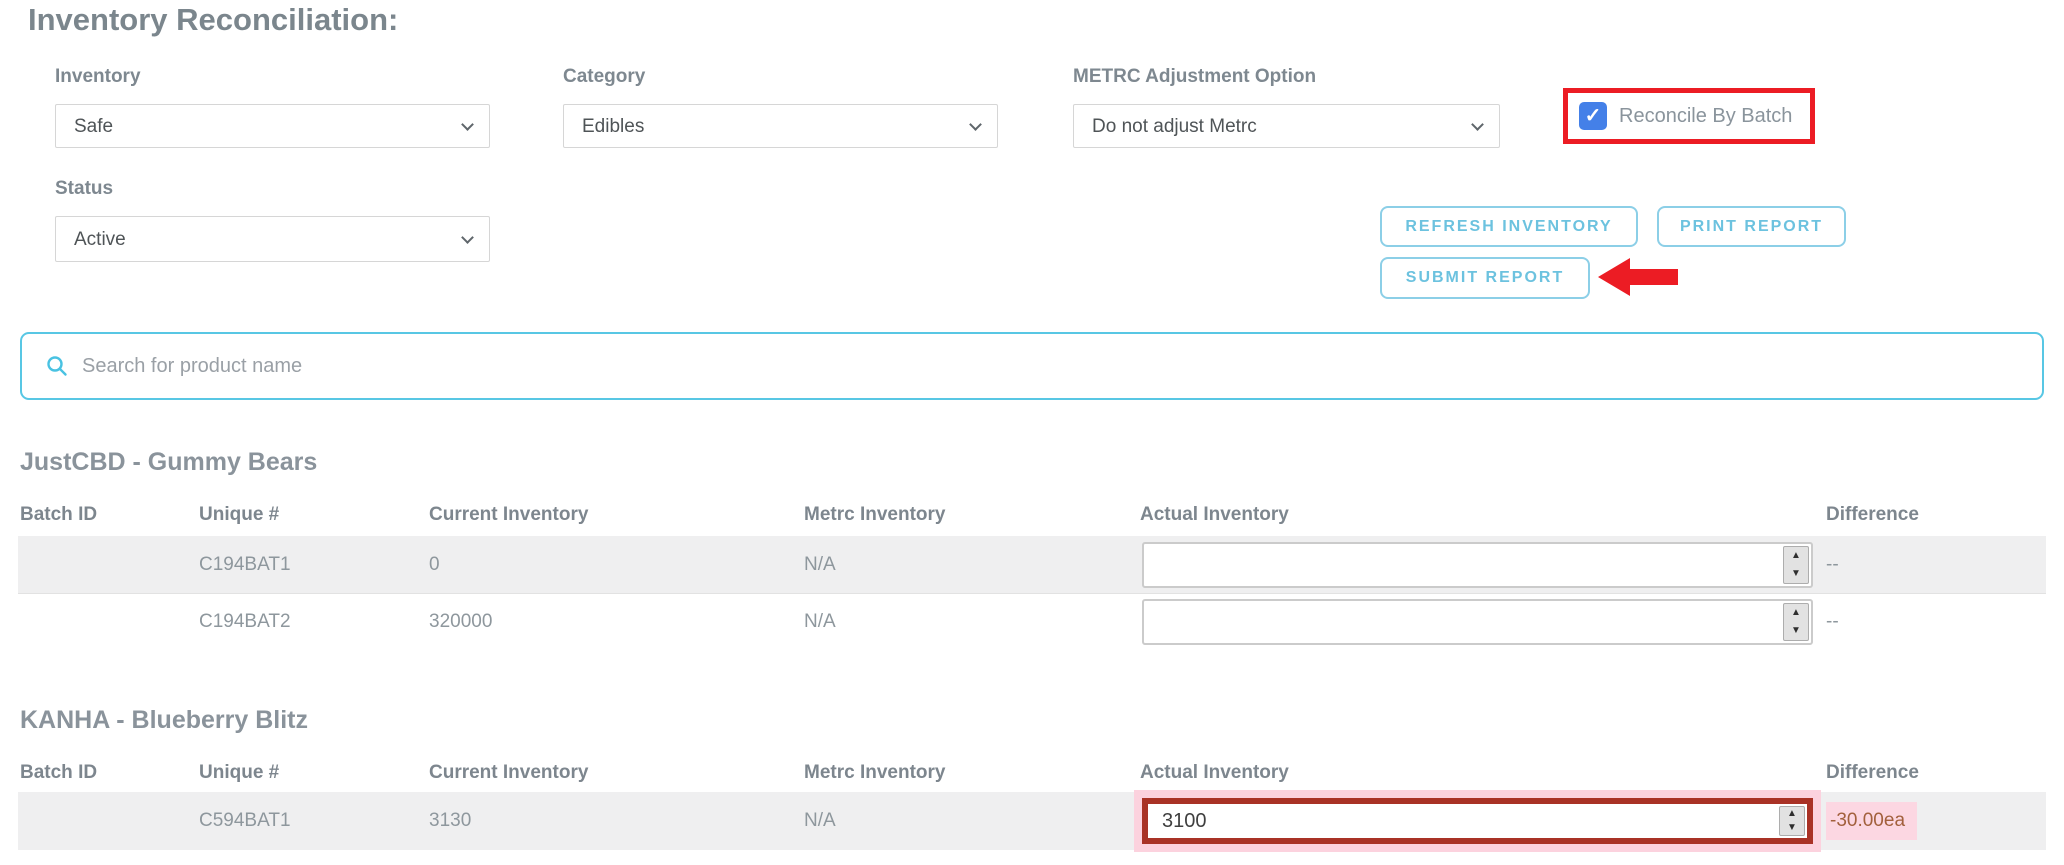 Image resolution: width=2064 pixels, height=865 pixels. What do you see at coordinates (1509, 226) in the screenshot?
I see `refresh-inventory-button: REFRESH INVENTORY` at bounding box center [1509, 226].